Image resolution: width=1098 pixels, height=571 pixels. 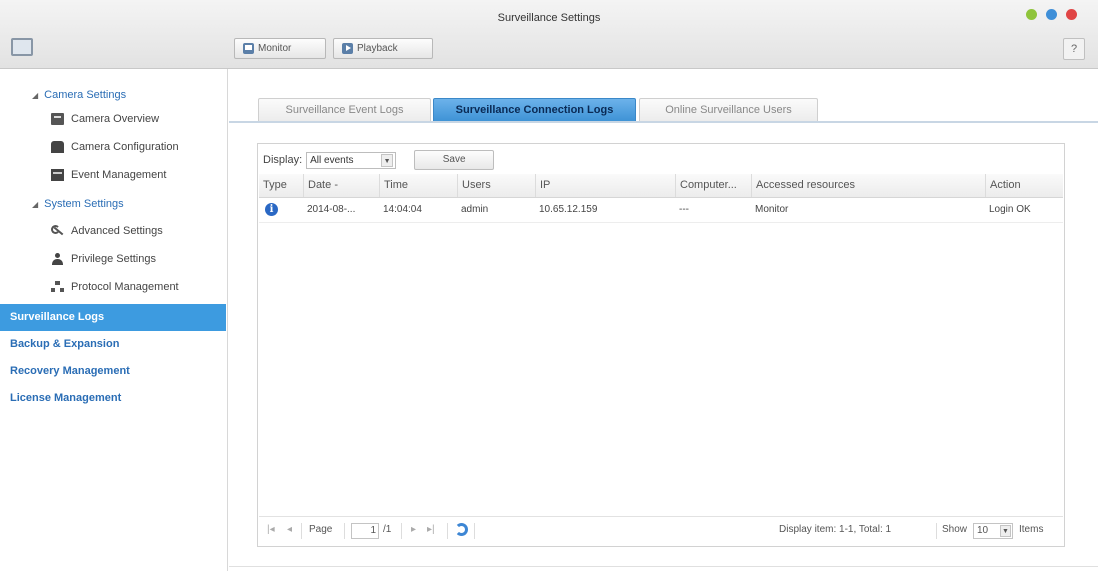 I want to click on page-label: Page, so click(x=321, y=529).